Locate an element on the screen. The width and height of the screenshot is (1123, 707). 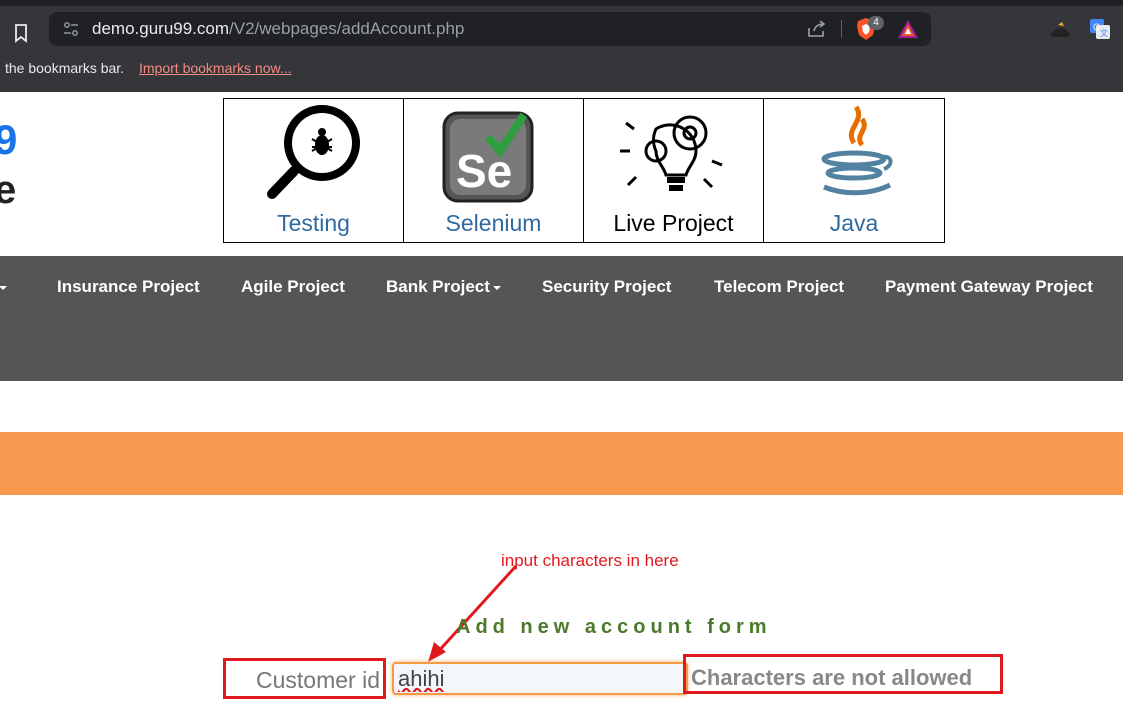
banner-selenium: Se Selenium is located at coordinates (494, 170).